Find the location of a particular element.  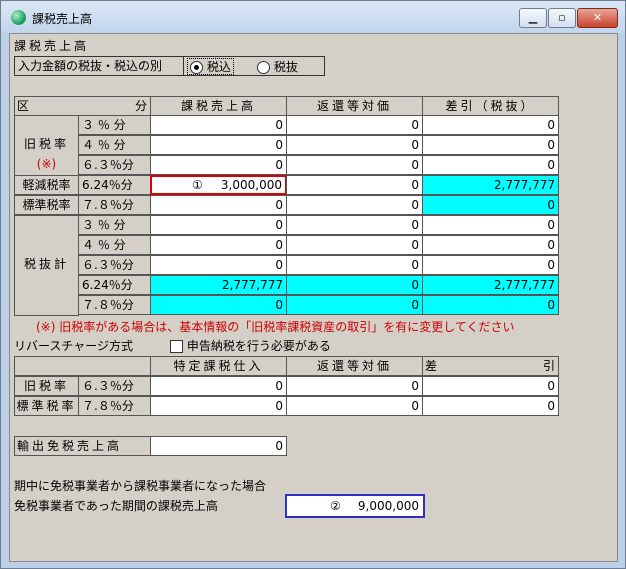

exempt-line1: 期中に免税事業者から課税事業者になった場合 is located at coordinates (140, 486).